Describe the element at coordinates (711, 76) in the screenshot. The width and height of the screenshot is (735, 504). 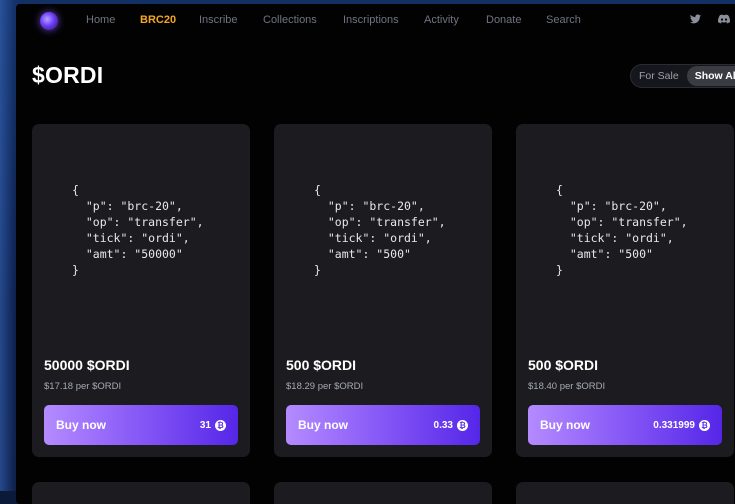
I see `toggle-show-all: Show All` at that location.